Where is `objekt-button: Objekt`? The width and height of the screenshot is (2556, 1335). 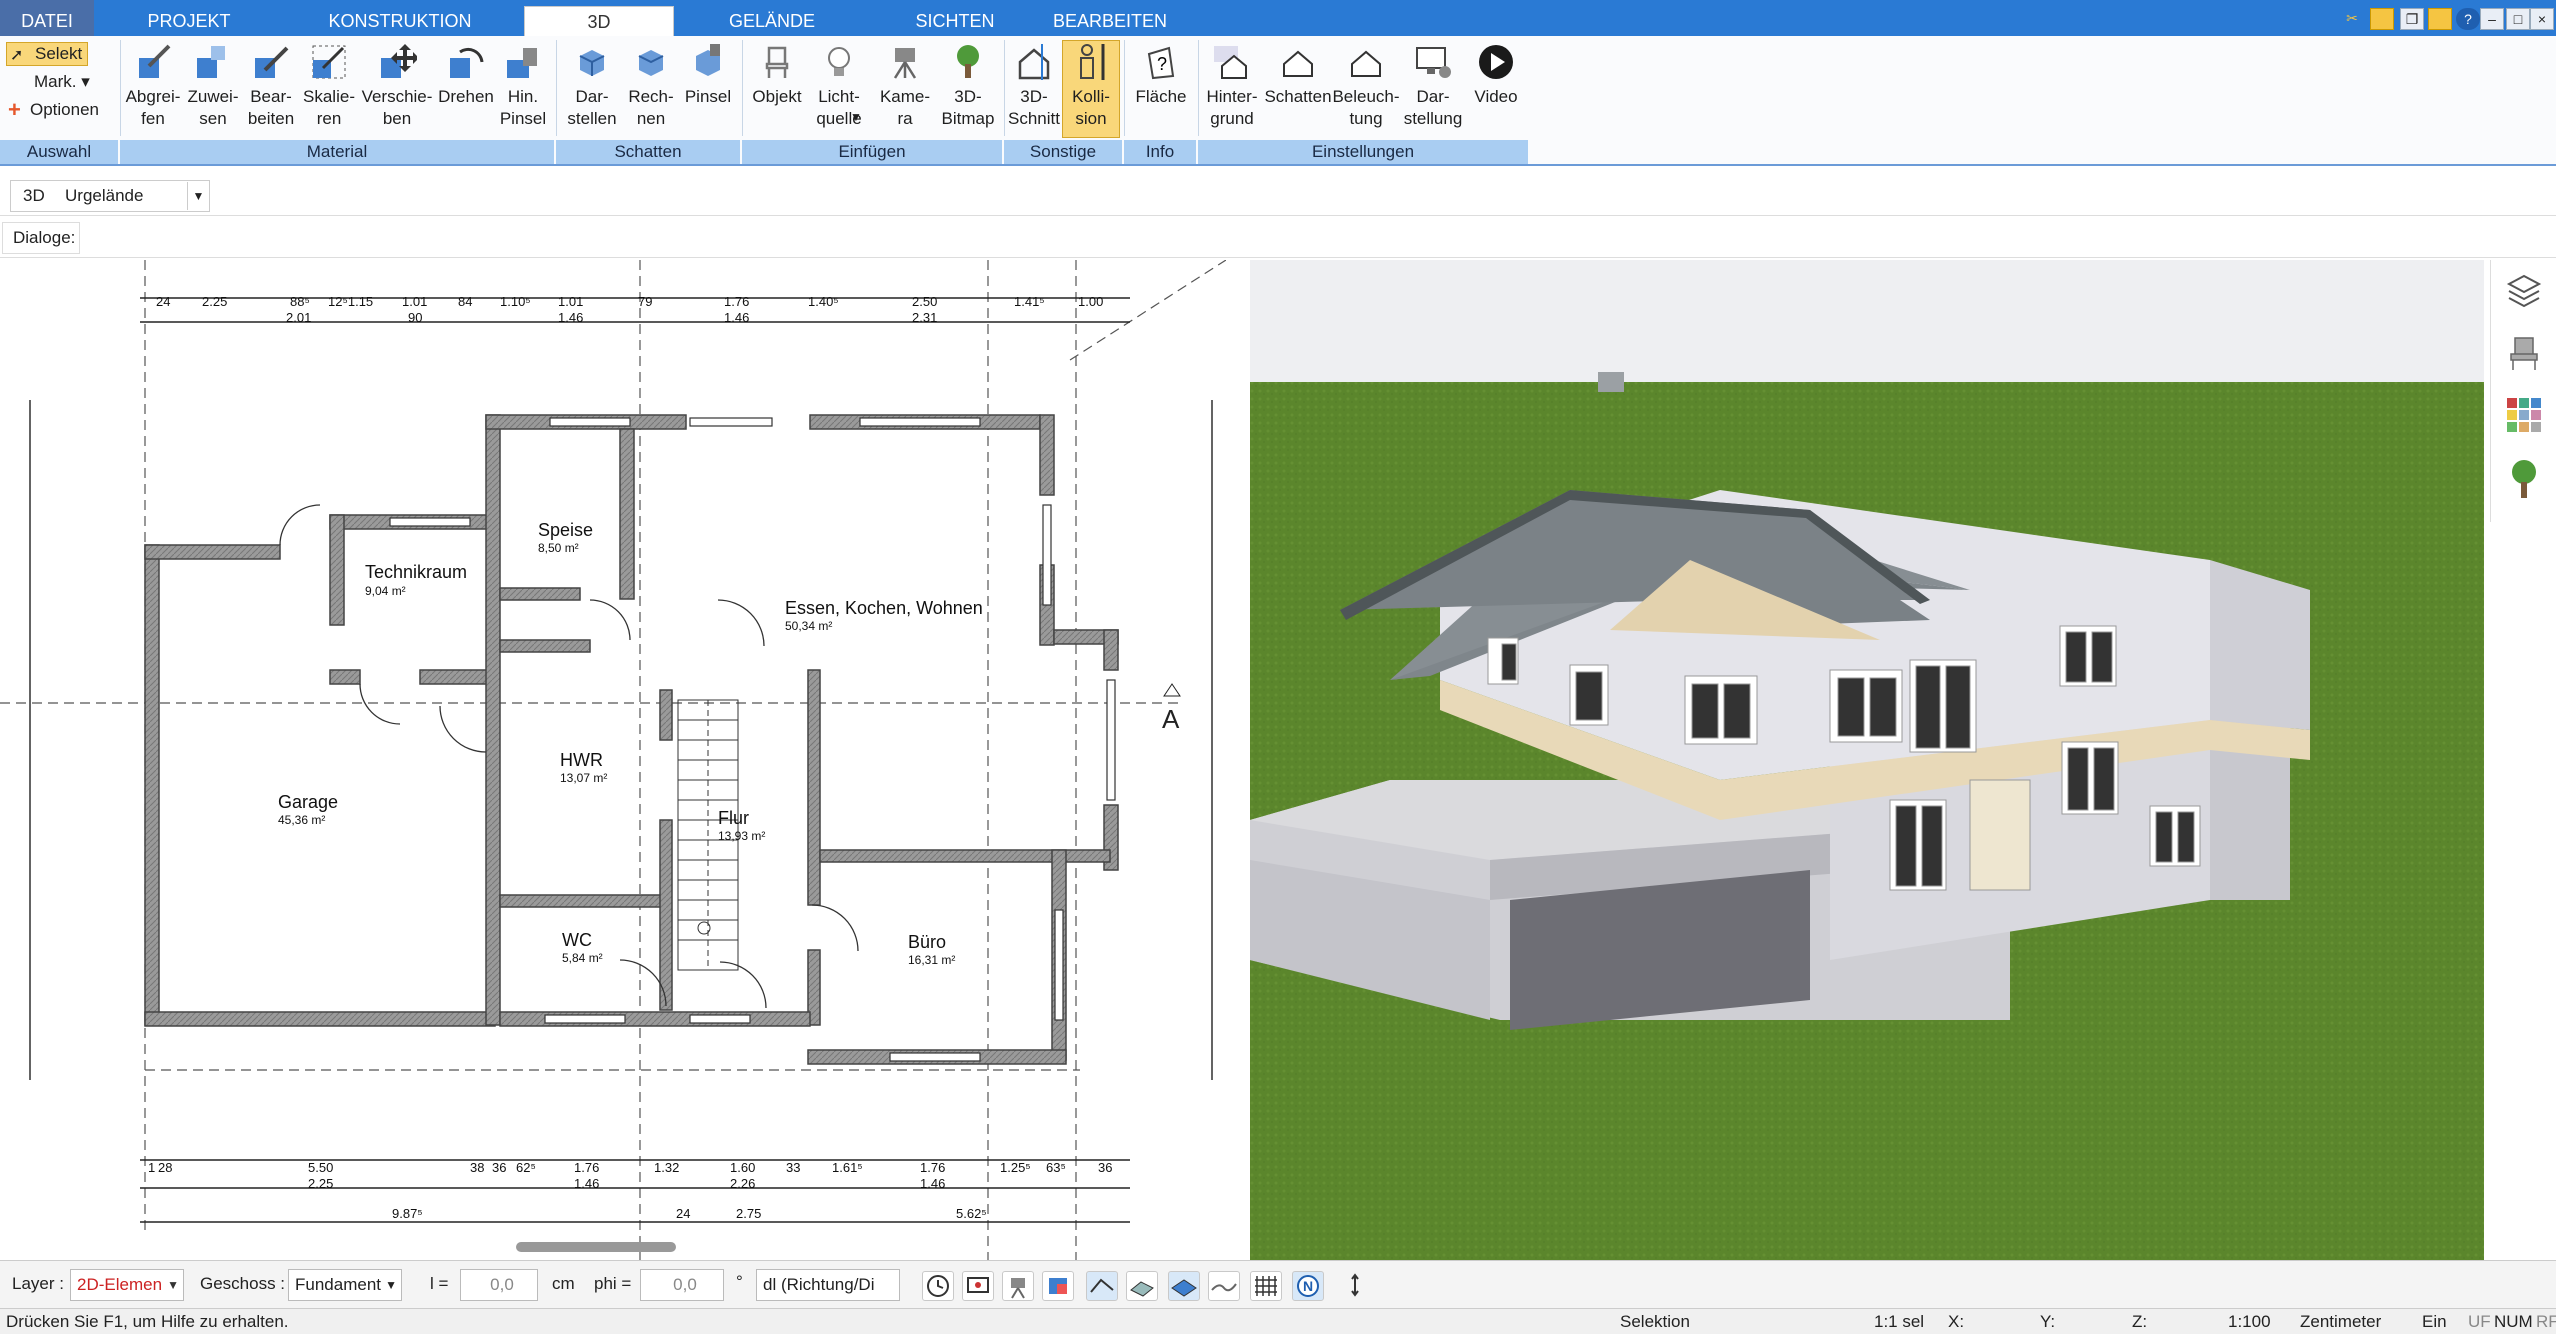
objekt-button: Objekt is located at coordinates (777, 75).